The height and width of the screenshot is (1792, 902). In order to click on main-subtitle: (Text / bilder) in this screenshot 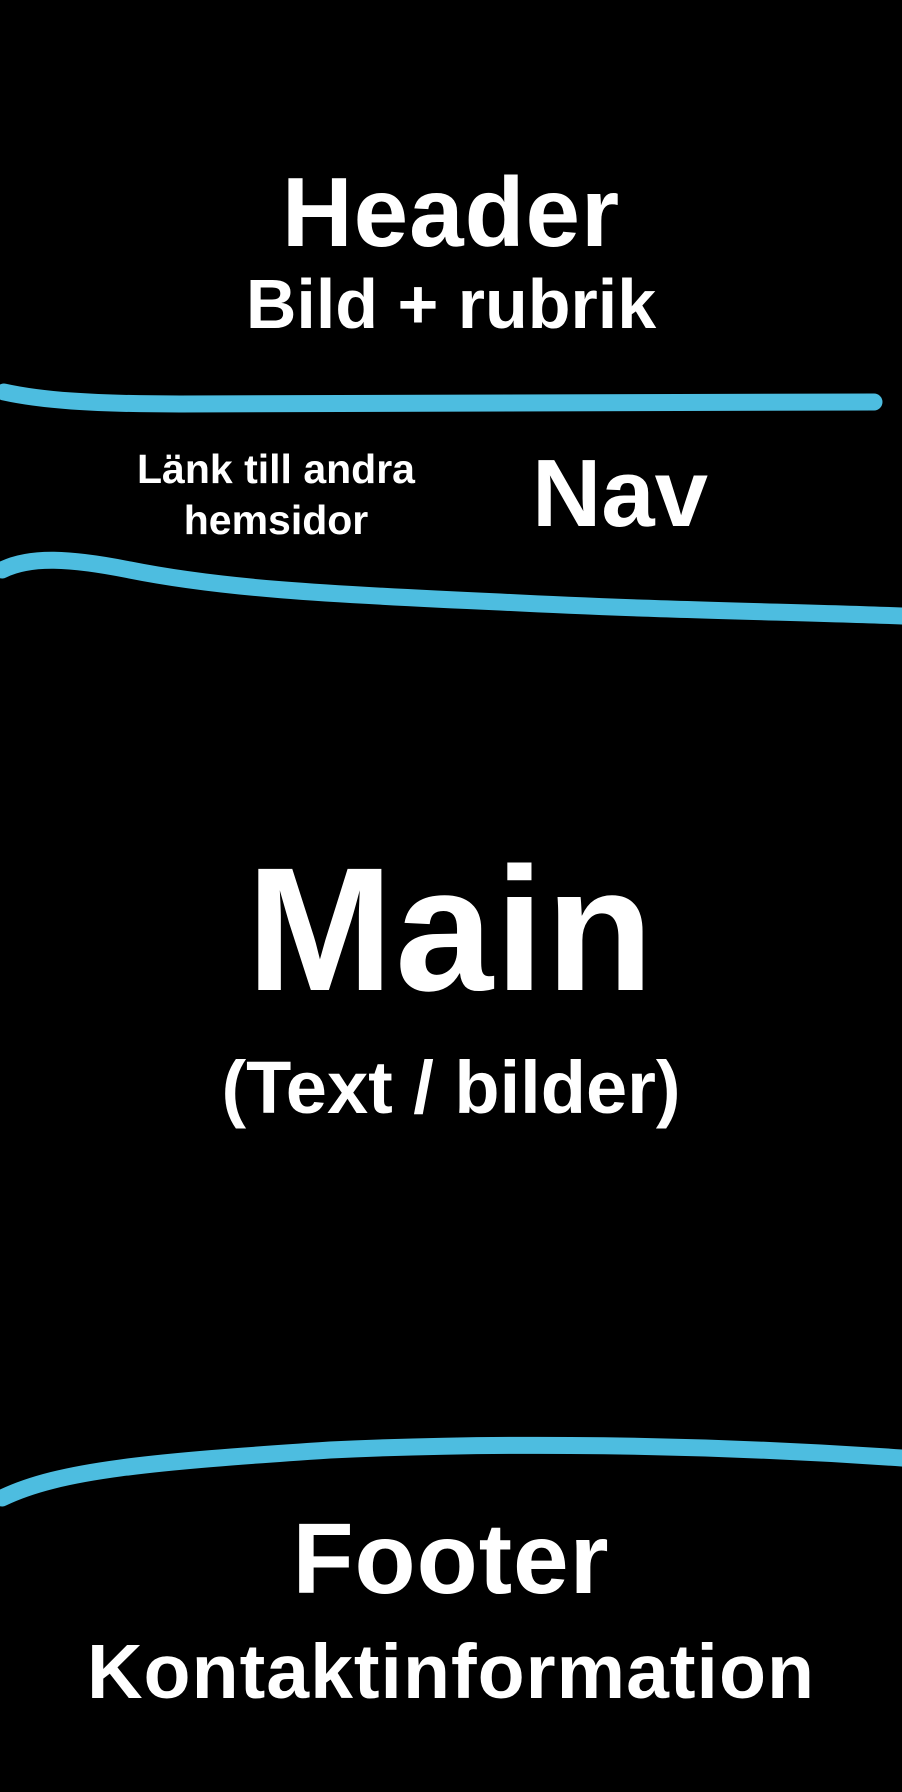, I will do `click(451, 1087)`.